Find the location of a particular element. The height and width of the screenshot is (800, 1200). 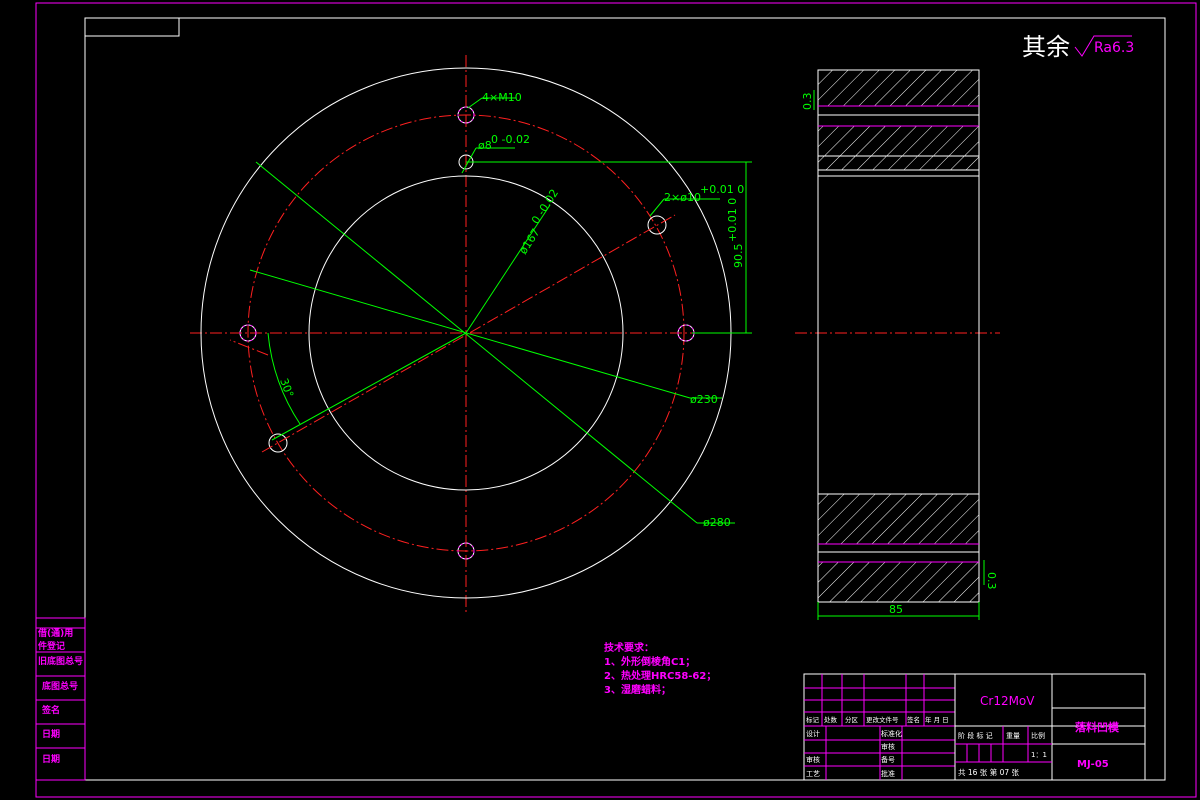

strip-label-7: 日期 is located at coordinates (51, 759).